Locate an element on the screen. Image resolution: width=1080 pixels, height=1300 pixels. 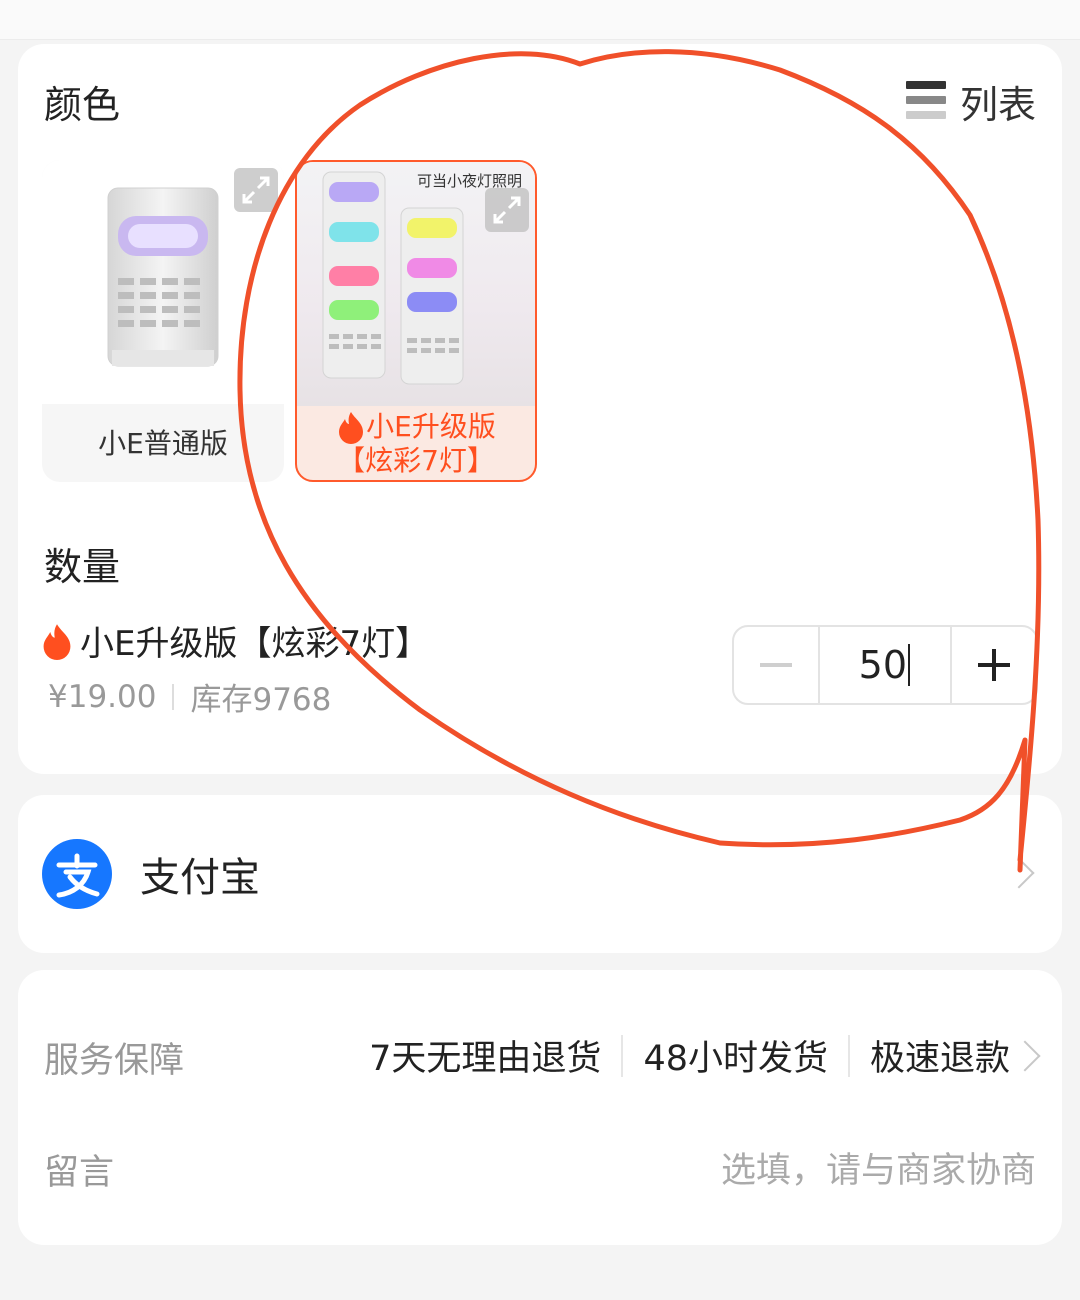
list-view-label: 列表 is located at coordinates (997, 104).